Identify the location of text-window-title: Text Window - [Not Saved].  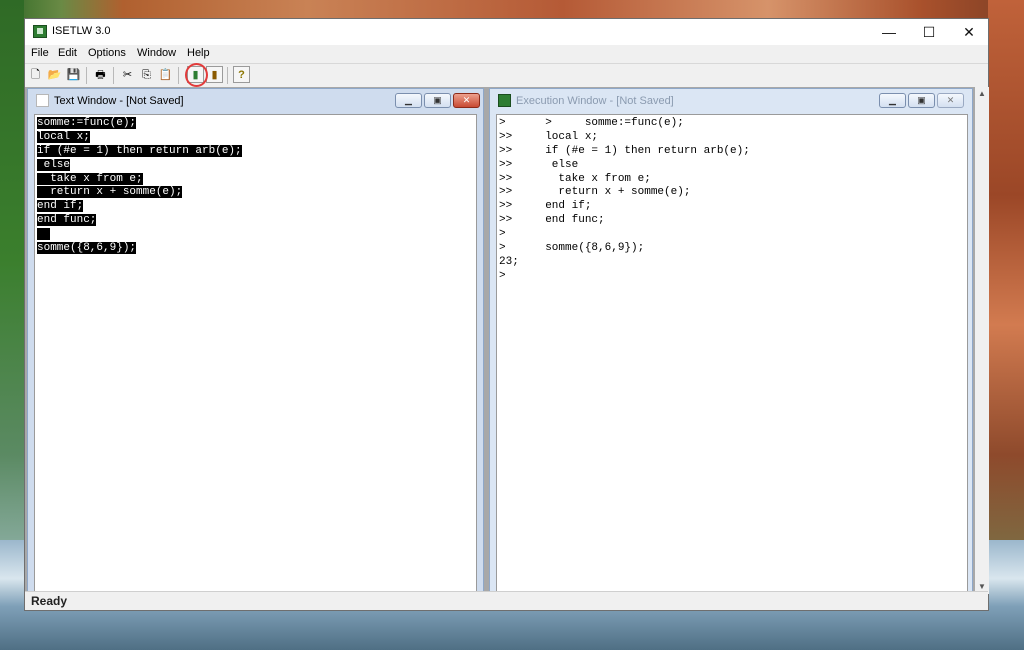
(119, 101).